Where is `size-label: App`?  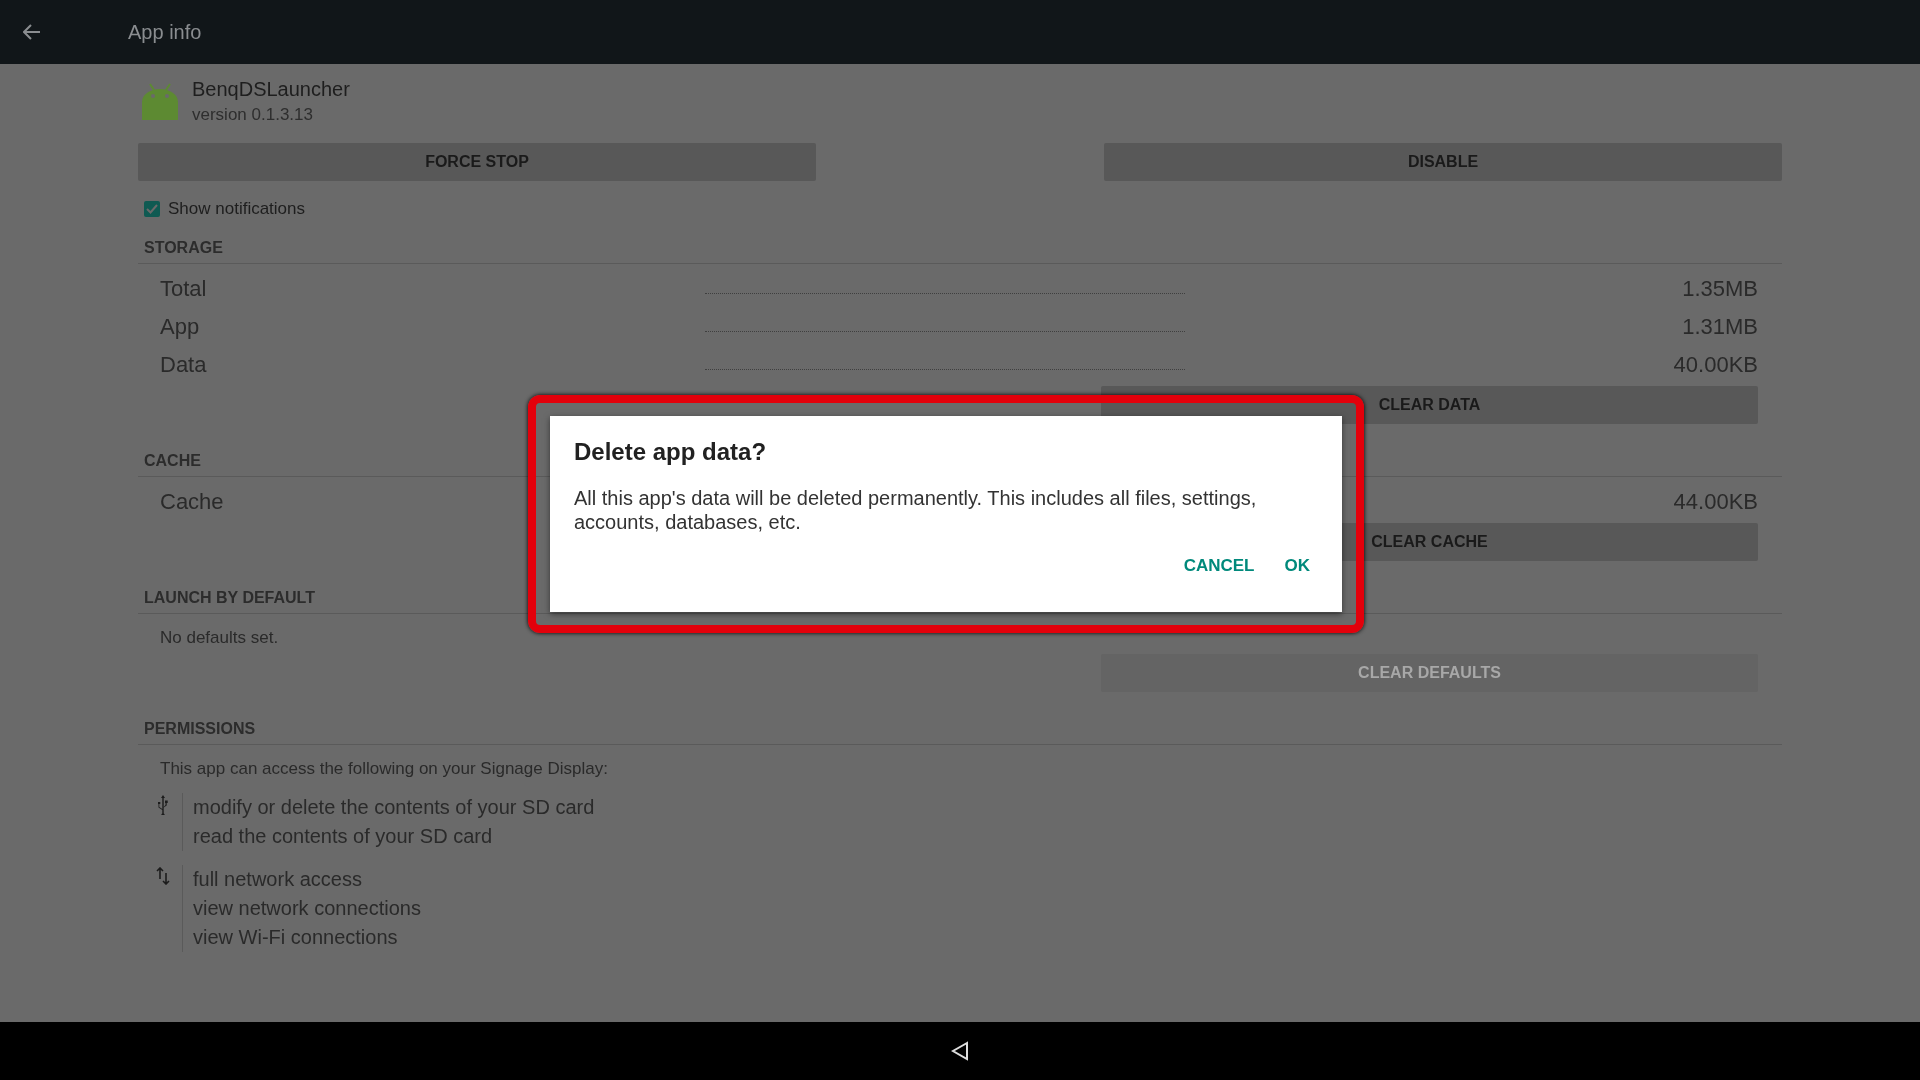
size-label: App is located at coordinates (180, 327).